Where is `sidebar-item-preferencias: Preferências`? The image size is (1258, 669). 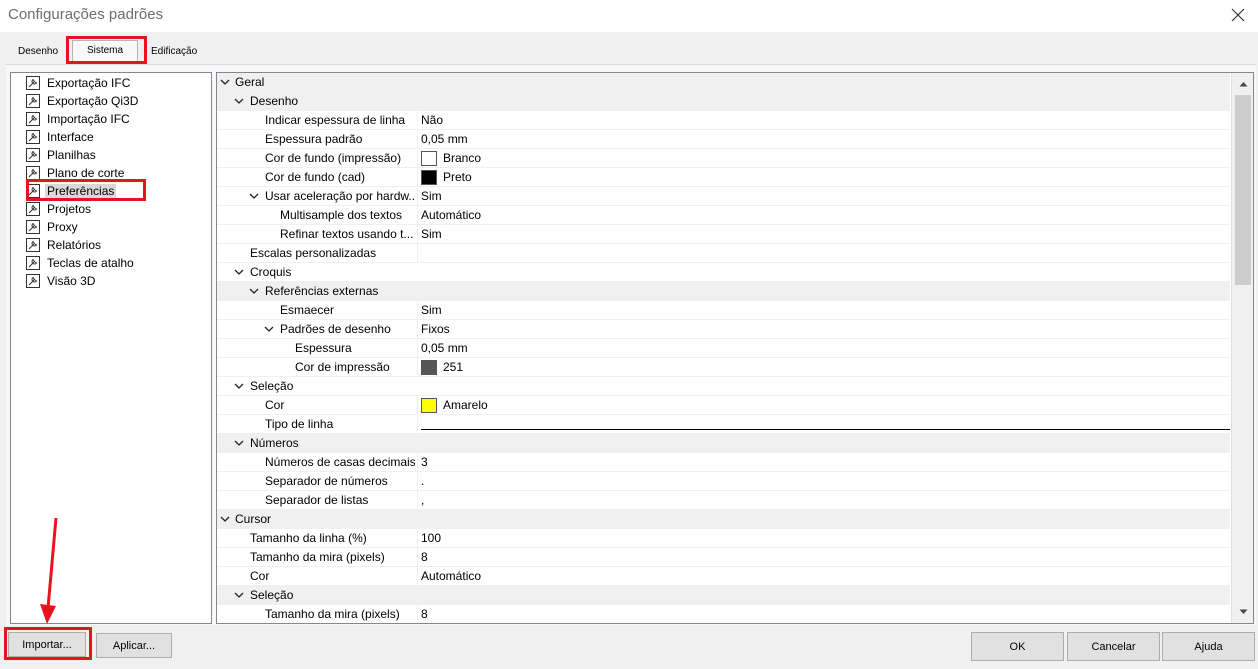
sidebar-item-preferencias: Preferências is located at coordinates (71, 191).